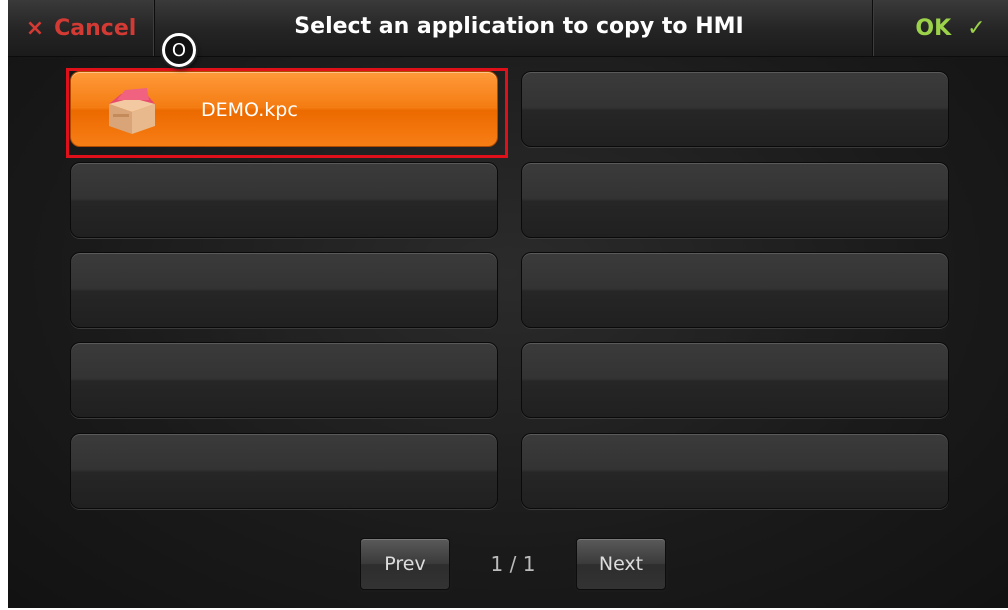 The image size is (1008, 610). Describe the element at coordinates (132, 111) in the screenshot. I see `package-box-icon` at that location.